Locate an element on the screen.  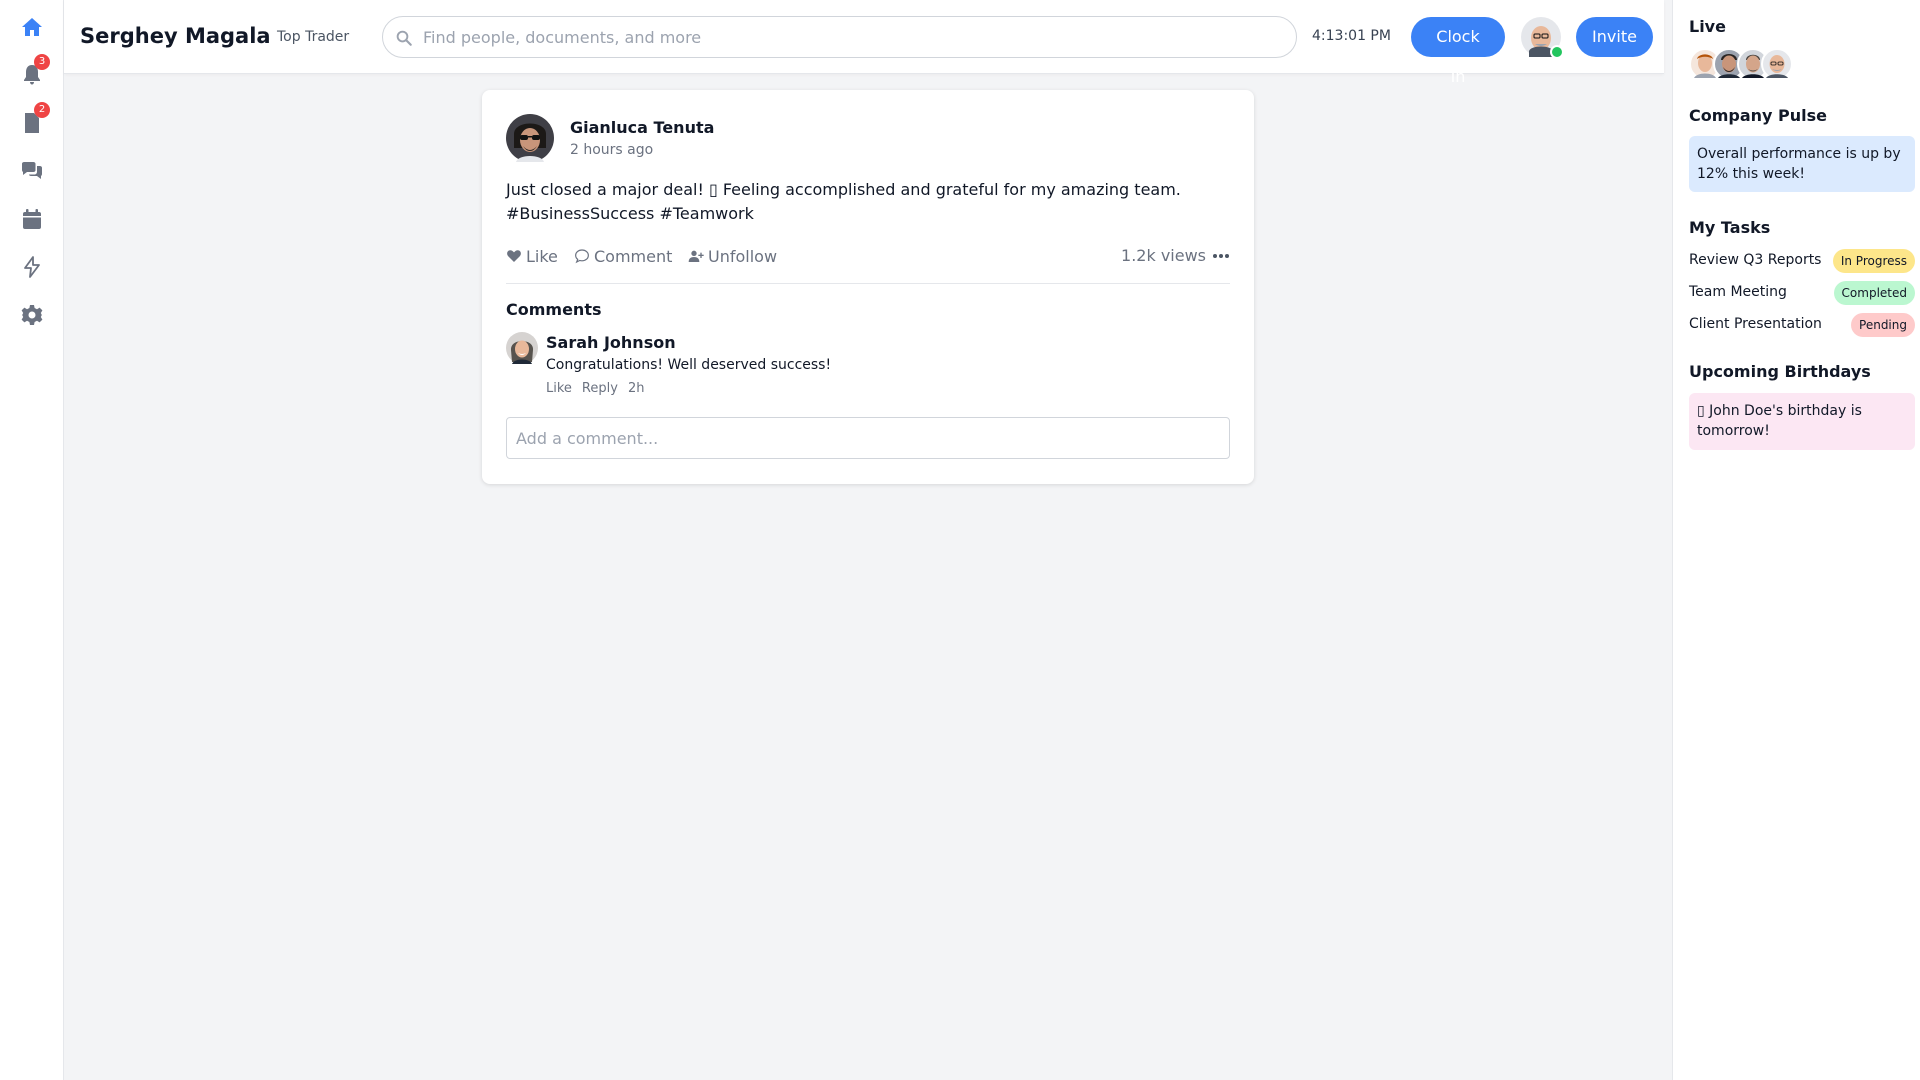
nav-calendar is located at coordinates (32, 219).